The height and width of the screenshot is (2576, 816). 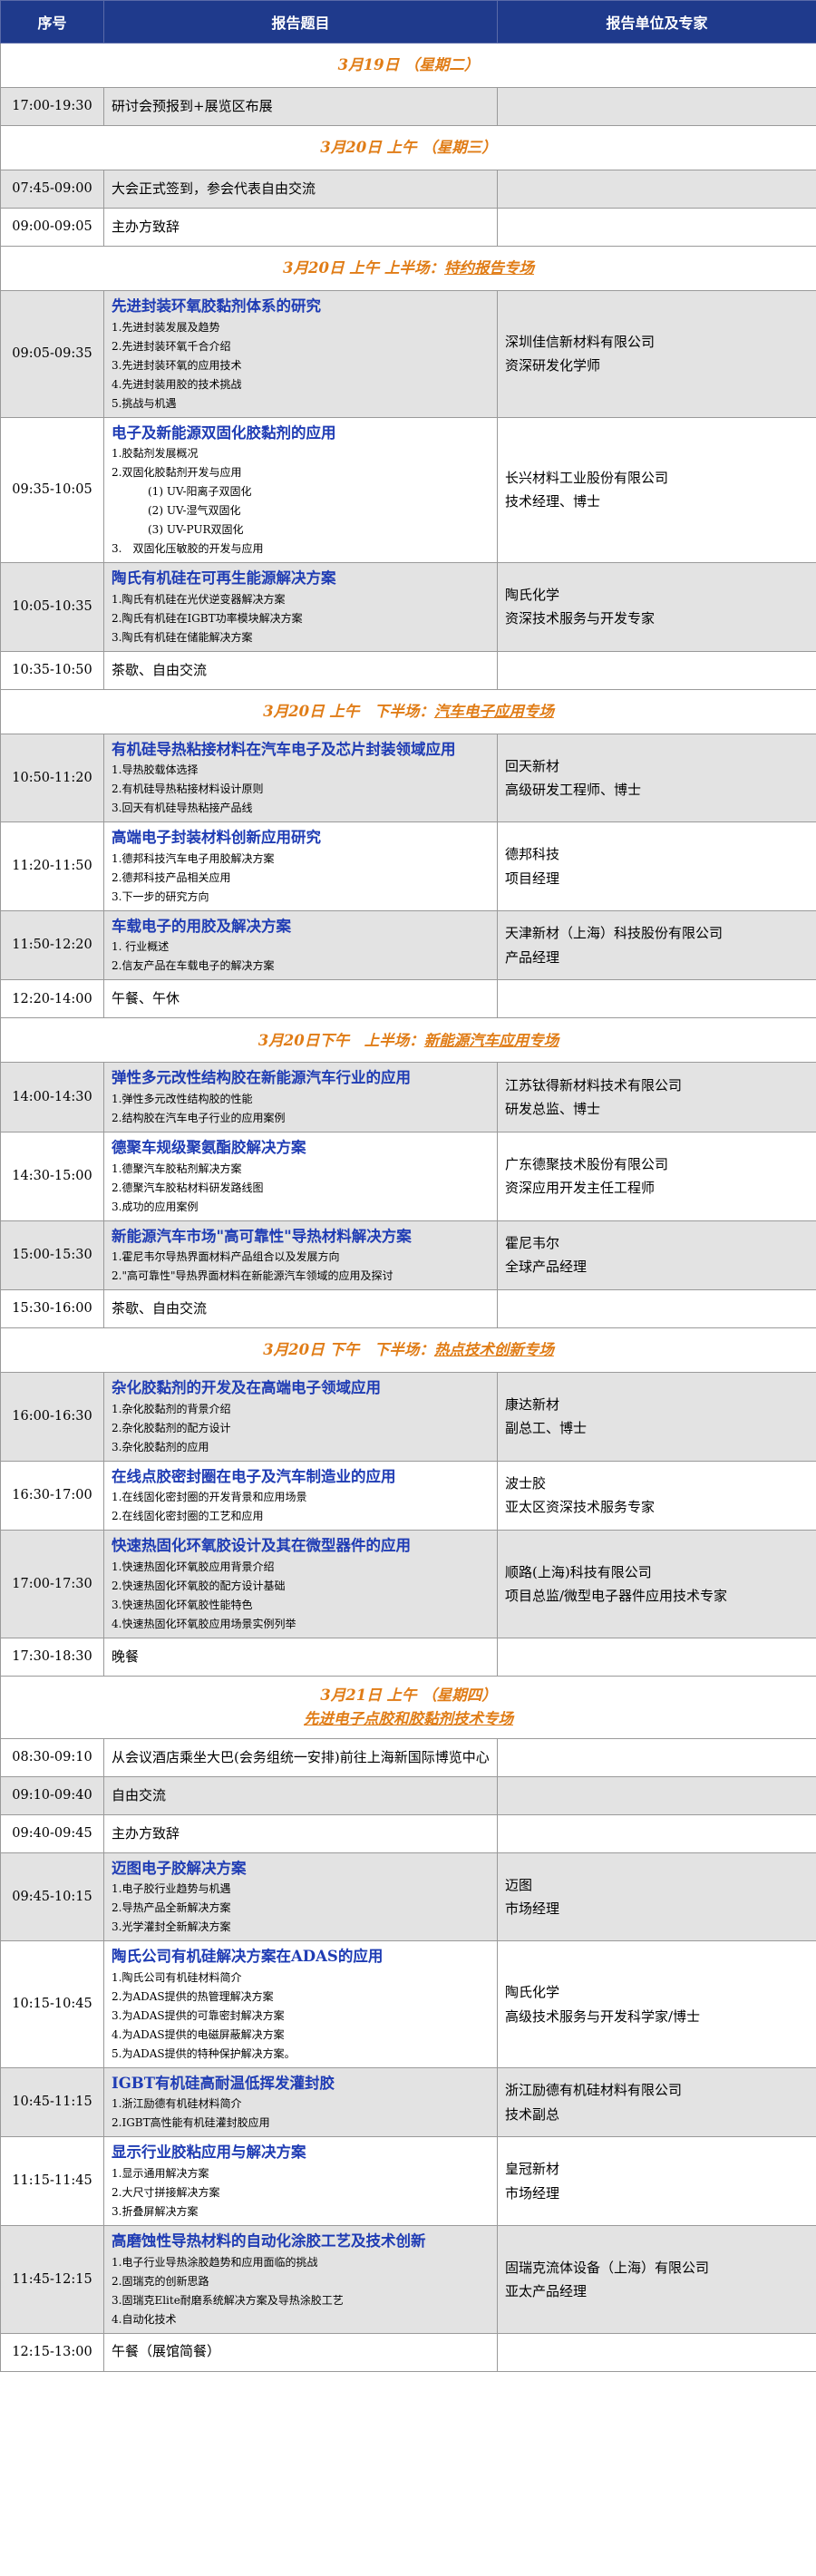 What do you see at coordinates (532, 765) in the screenshot?
I see `org-name: 回天新材` at bounding box center [532, 765].